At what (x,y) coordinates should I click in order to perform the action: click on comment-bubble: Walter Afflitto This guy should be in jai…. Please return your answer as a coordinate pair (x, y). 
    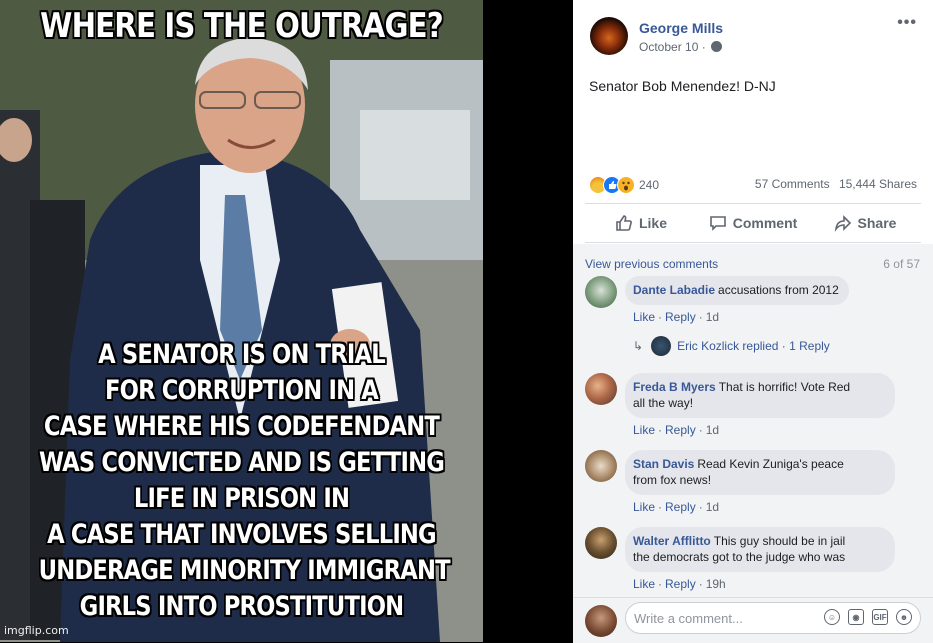
    Looking at the image, I should click on (760, 549).